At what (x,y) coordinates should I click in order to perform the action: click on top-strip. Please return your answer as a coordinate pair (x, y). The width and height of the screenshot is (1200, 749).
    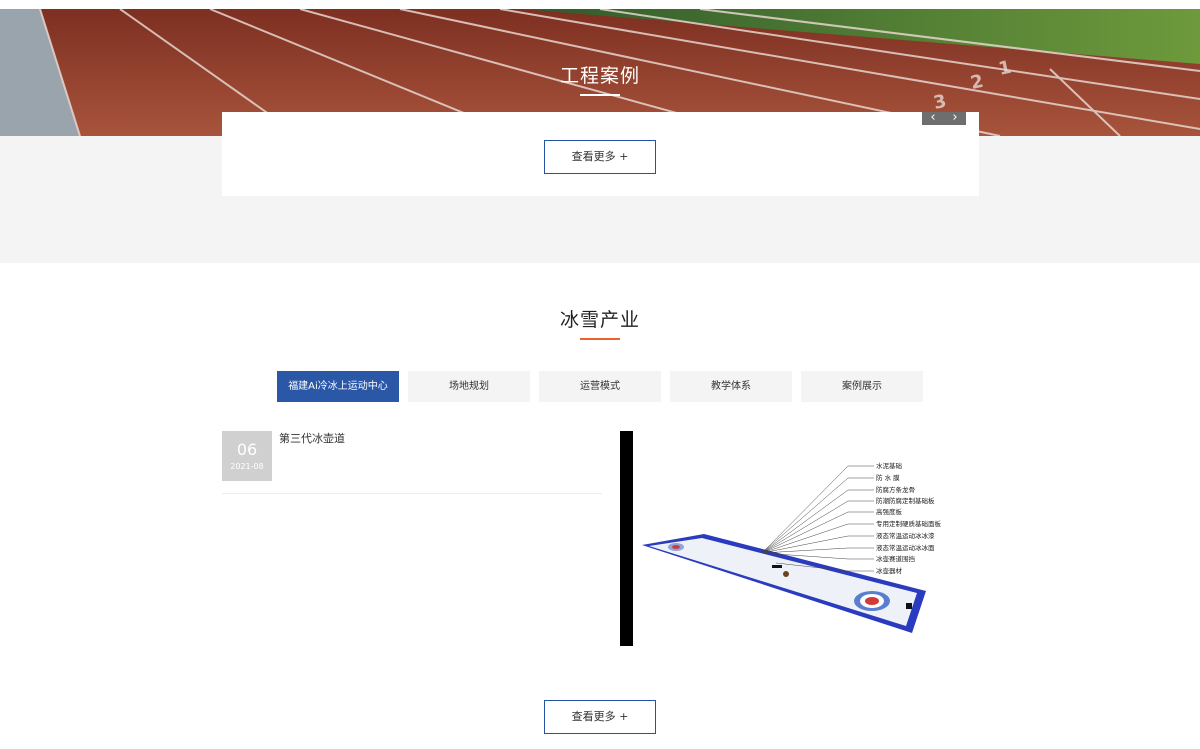
    Looking at the image, I should click on (600, 4).